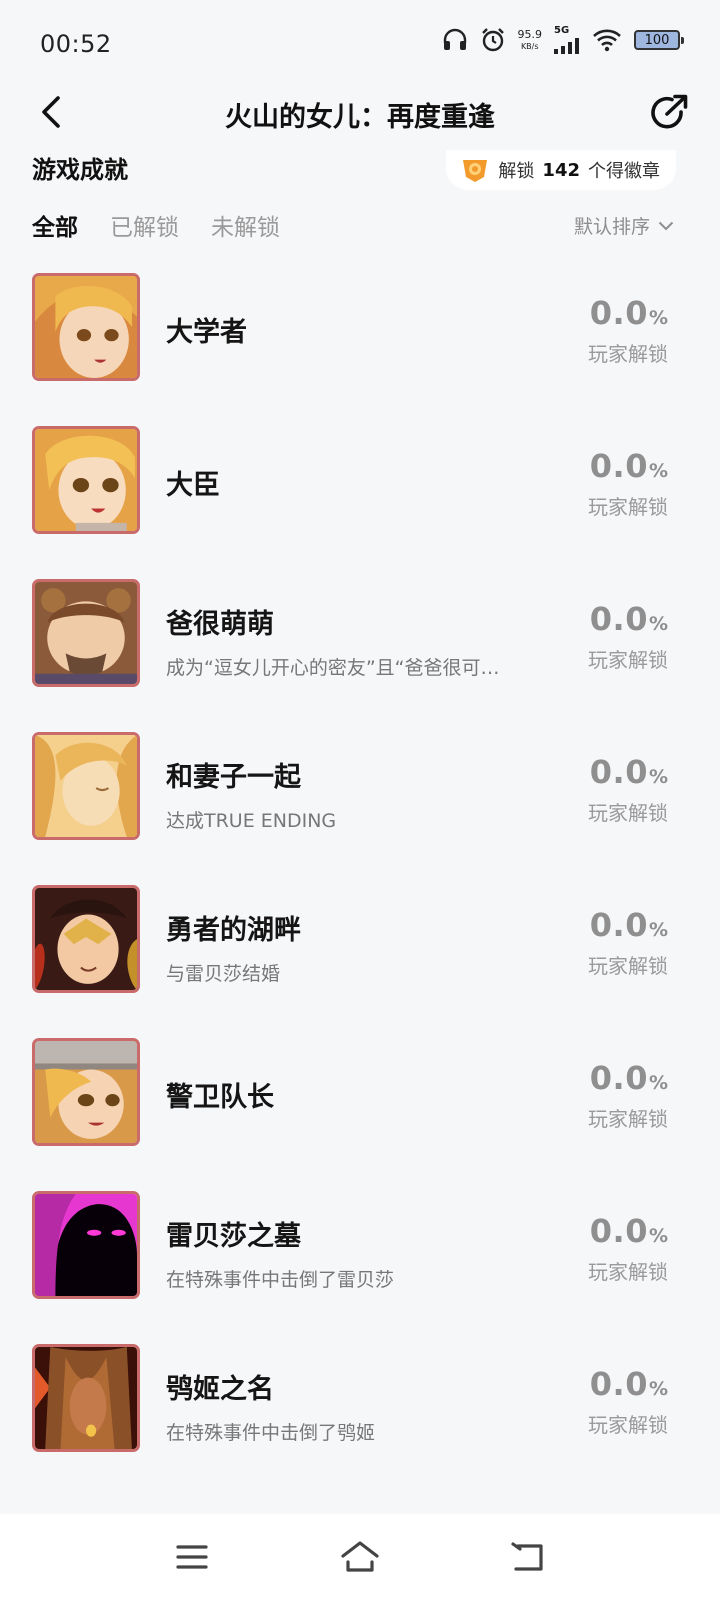  I want to click on achievement-desc: 达成TRUE ENDING, so click(251, 821).